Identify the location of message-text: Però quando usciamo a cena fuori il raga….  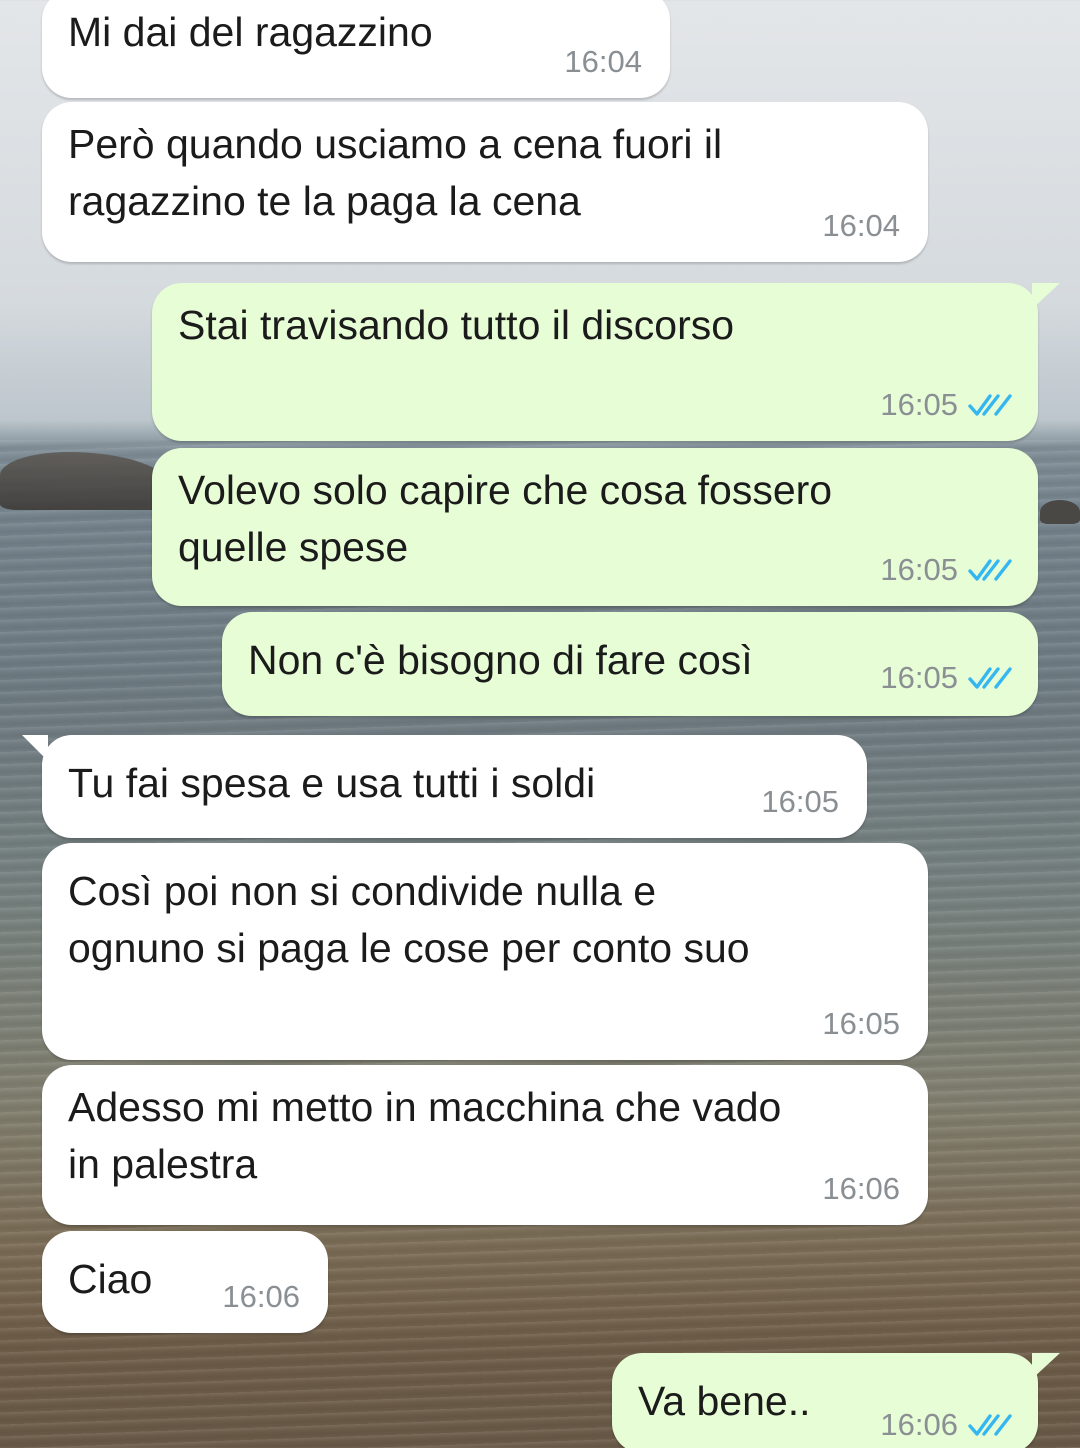
(395, 172).